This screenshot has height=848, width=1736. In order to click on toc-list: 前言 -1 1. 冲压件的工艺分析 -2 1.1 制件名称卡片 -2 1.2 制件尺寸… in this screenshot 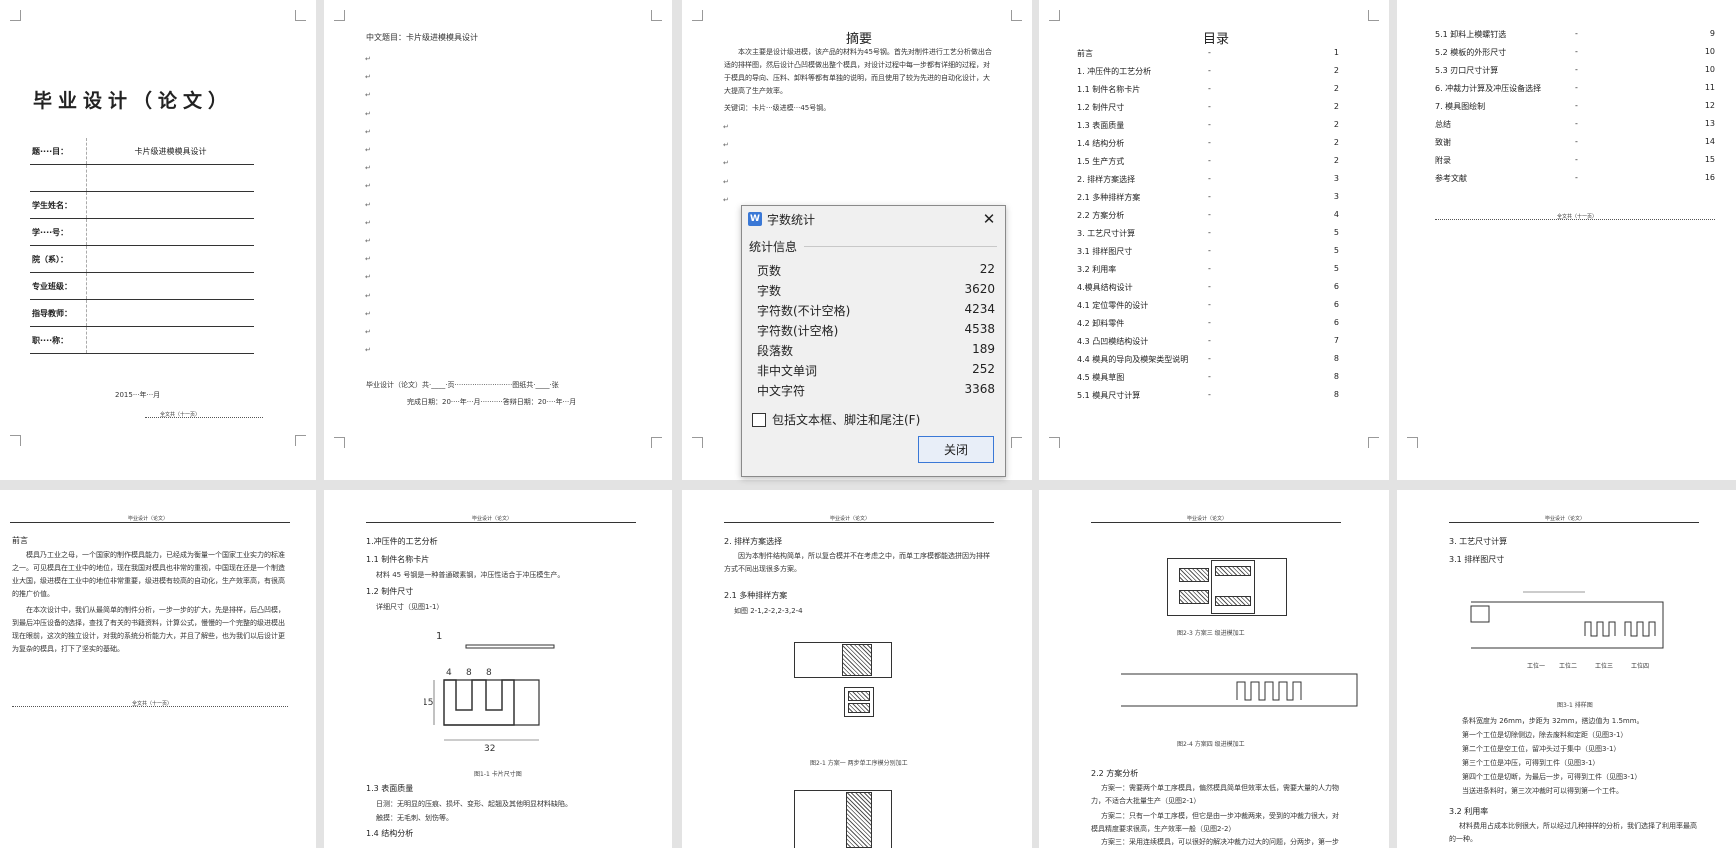, I will do `click(1208, 233)`.